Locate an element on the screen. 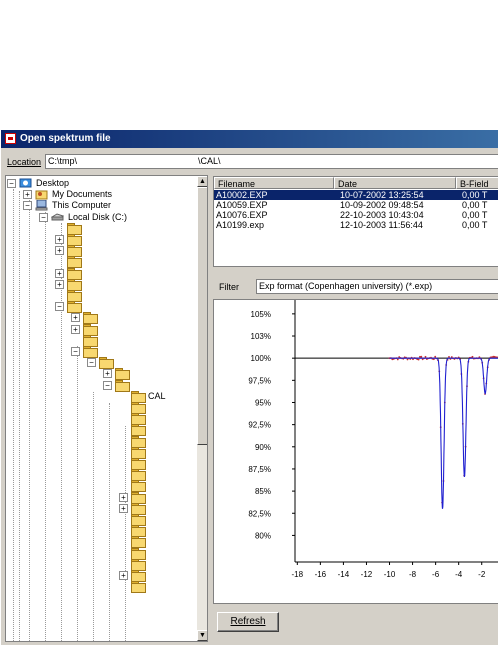 The height and width of the screenshot is (645, 498). title-bar: Open spektrum file is located at coordinates (249, 139).